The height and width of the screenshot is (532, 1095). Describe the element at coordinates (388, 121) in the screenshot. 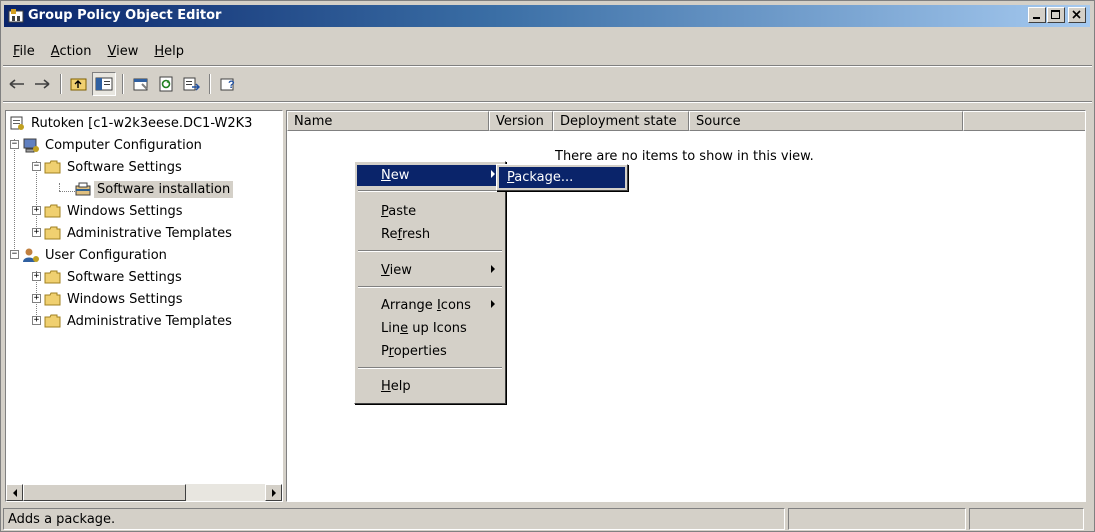

I see `column-header-name: Name` at that location.